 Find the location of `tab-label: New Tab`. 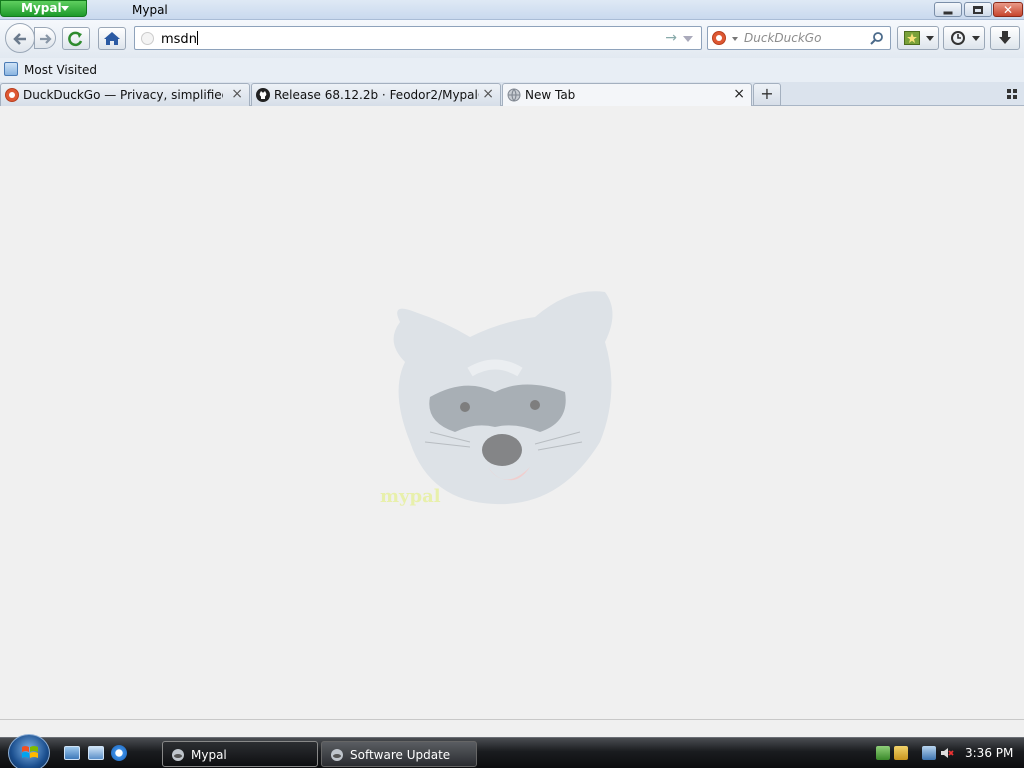

tab-label: New Tab is located at coordinates (550, 95).